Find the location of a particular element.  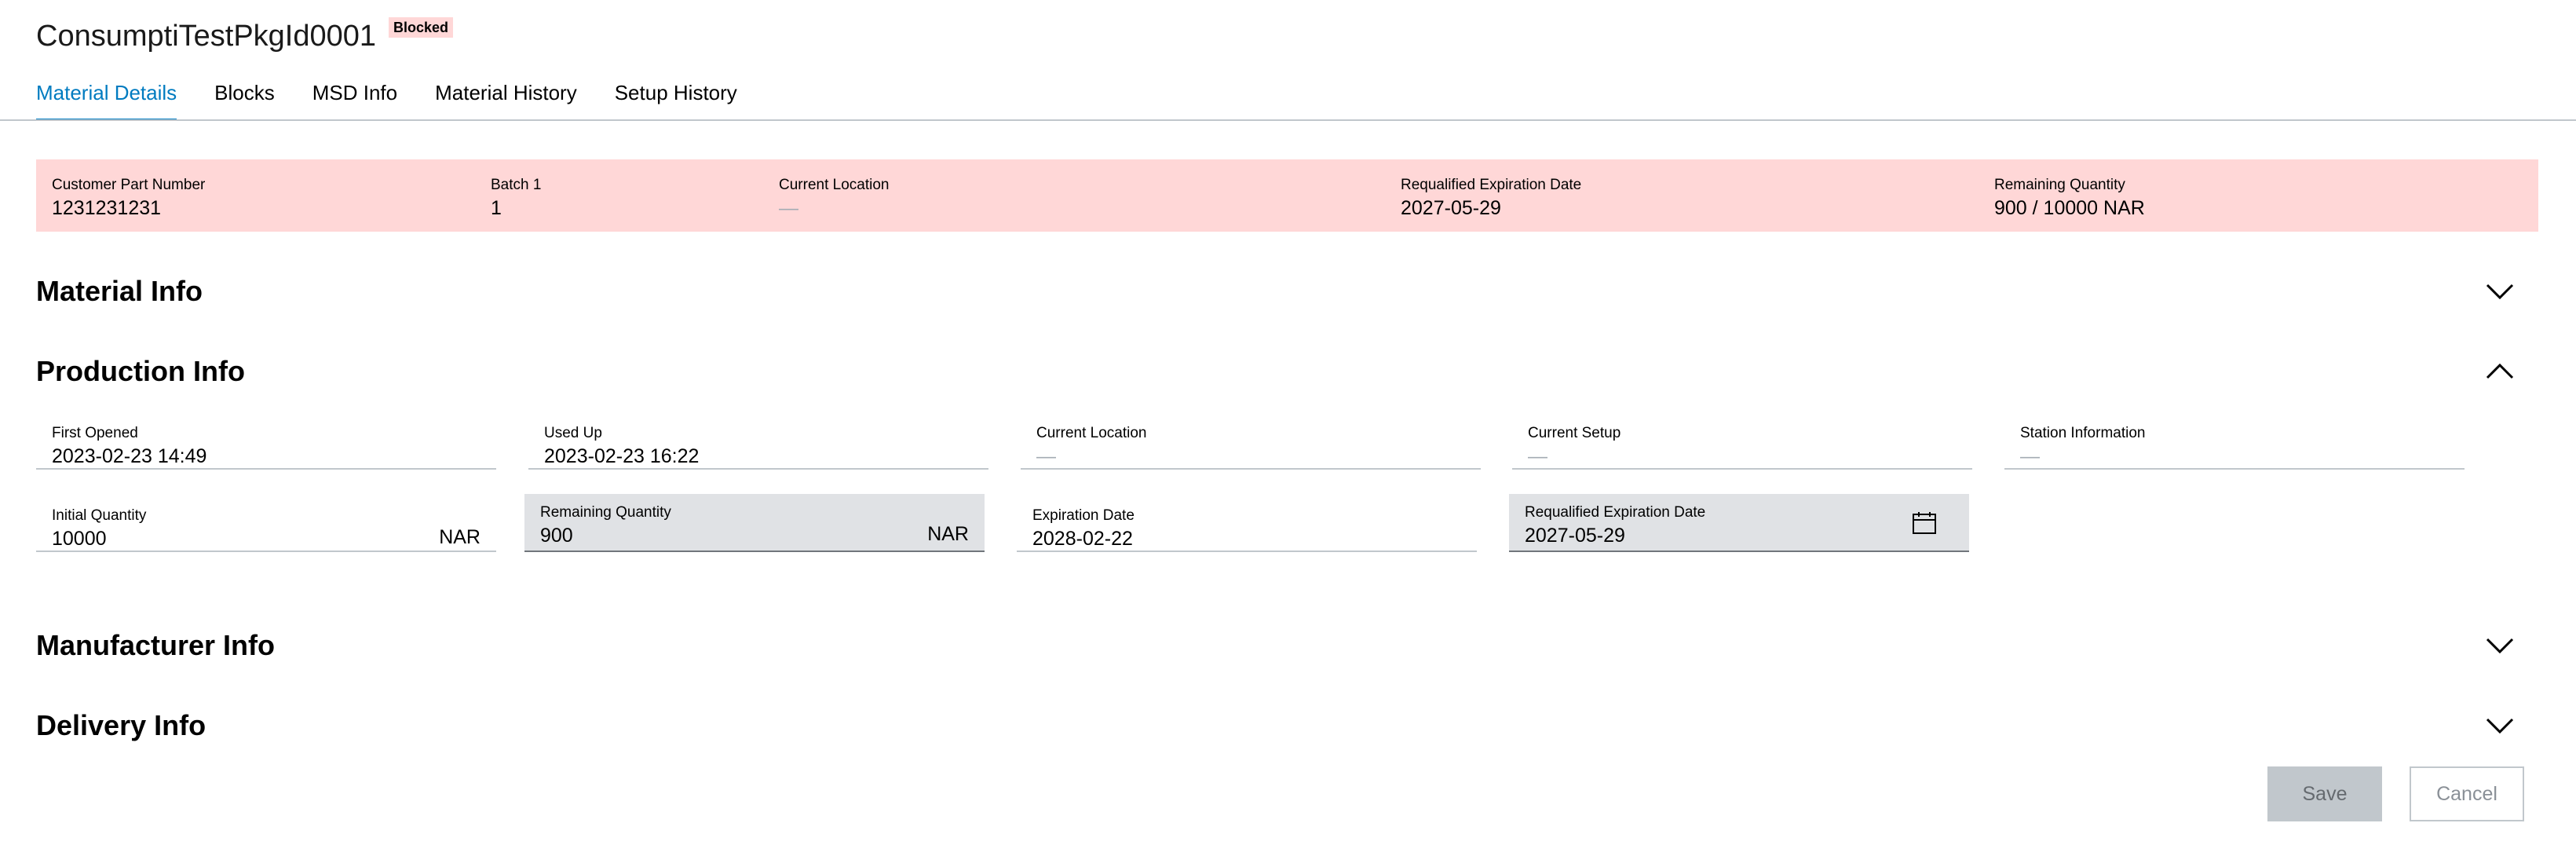

used-up-field: Used Up 2023-02-23 16:22 is located at coordinates (758, 442).